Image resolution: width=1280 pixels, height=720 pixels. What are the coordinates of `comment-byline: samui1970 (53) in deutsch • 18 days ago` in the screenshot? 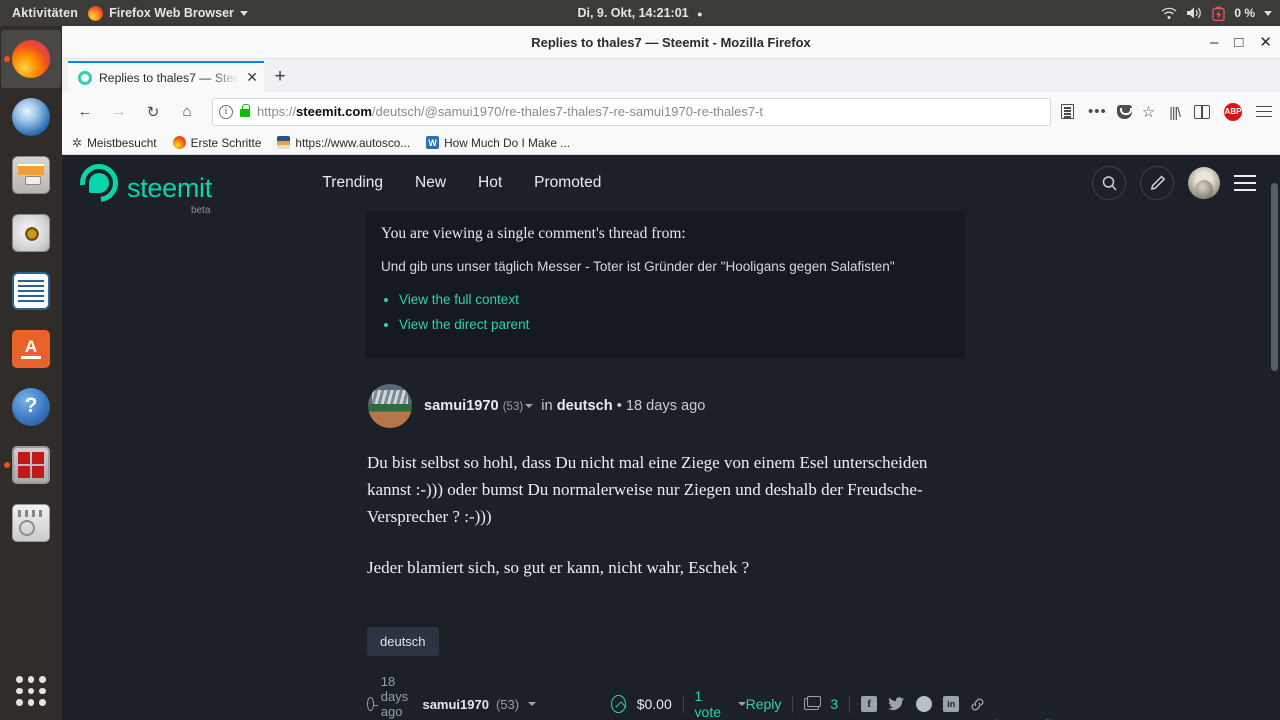 It's located at (665, 402).